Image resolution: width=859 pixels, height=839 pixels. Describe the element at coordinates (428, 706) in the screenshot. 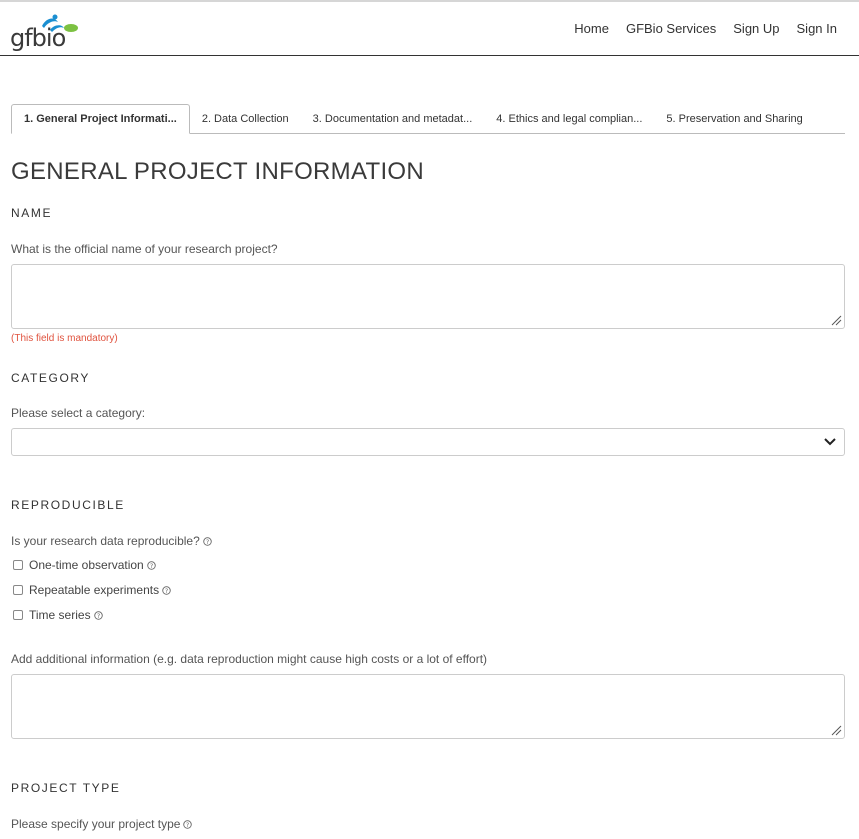

I see `additional-info-textarea` at that location.